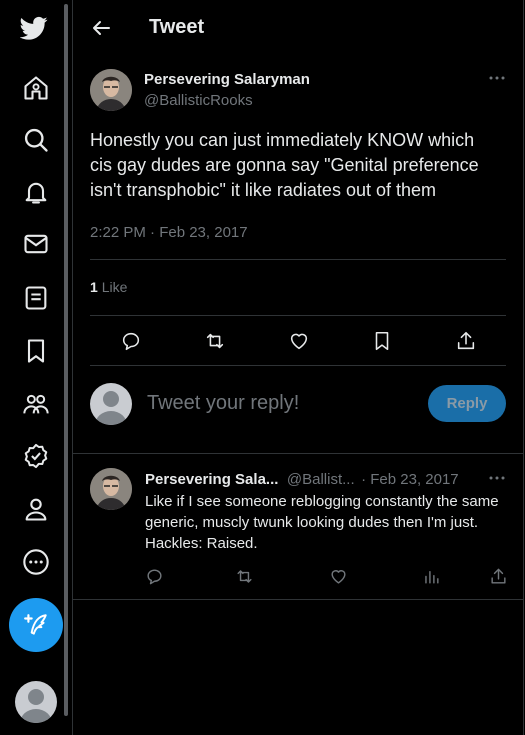 The image size is (525, 735). I want to click on reply-more-dots-icon, so click(497, 478).